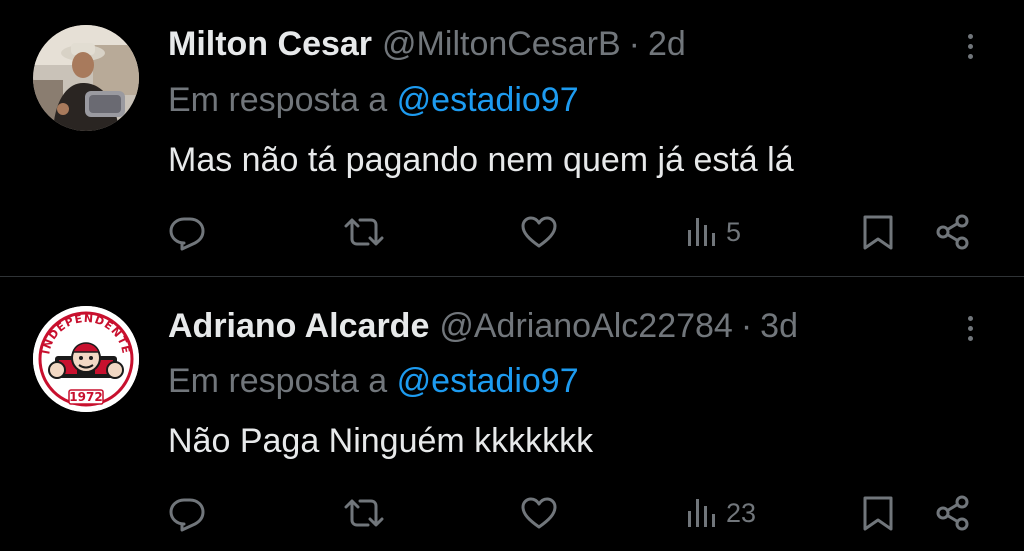 The width and height of the screenshot is (1024, 551). I want to click on author-name: Milton Cesar, so click(270, 44).